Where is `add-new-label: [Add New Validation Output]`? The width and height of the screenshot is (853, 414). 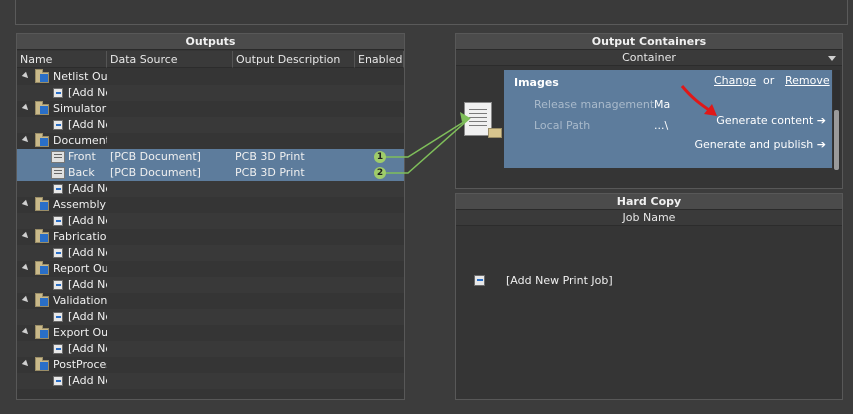 add-new-label: [Add New Validation Output] is located at coordinates (87, 316).